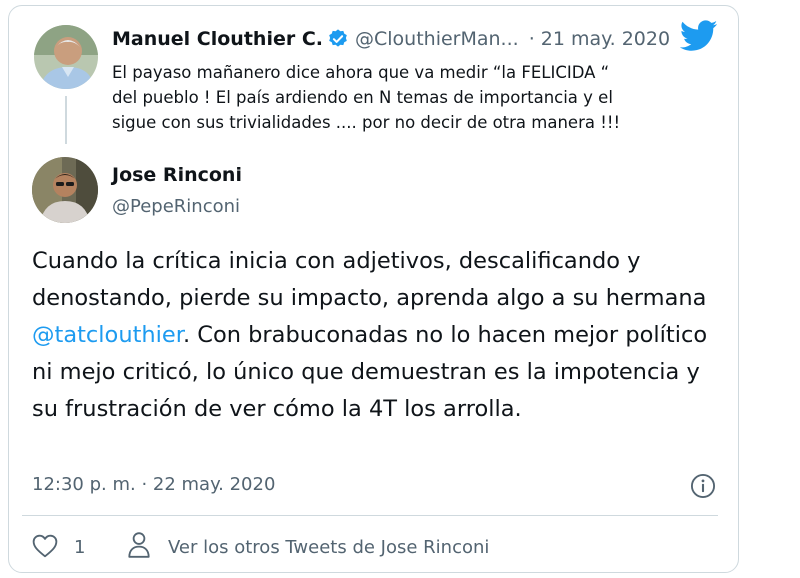  What do you see at coordinates (66, 120) in the screenshot?
I see `thread-connector-line` at bounding box center [66, 120].